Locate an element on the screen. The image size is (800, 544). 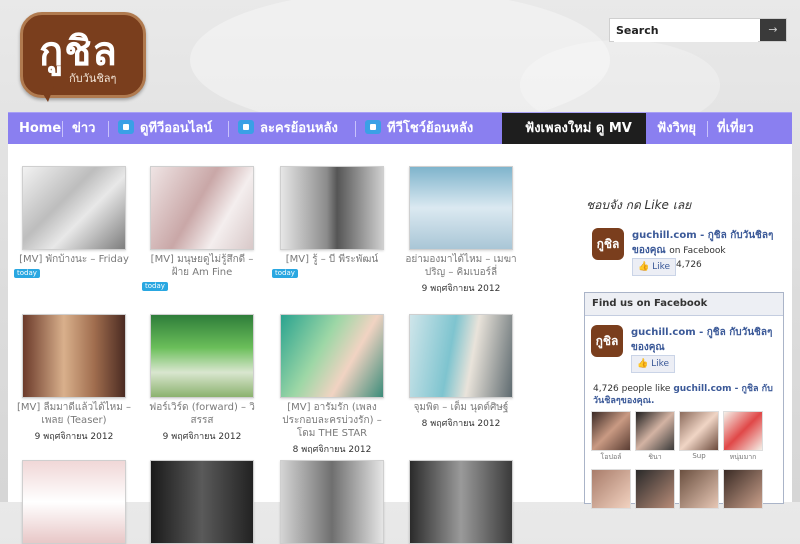
post-item: [MV] พักบ้างนะ – Friday today is located at coordinates (74, 222).